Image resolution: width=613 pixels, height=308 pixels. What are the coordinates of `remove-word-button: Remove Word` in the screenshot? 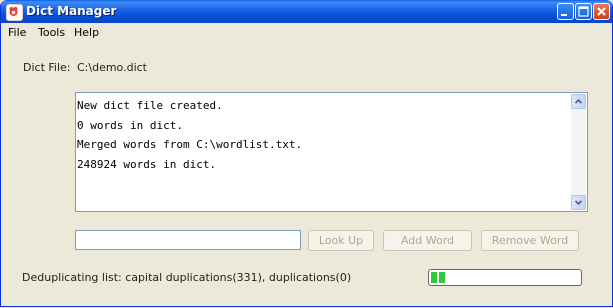 It's located at (530, 240).